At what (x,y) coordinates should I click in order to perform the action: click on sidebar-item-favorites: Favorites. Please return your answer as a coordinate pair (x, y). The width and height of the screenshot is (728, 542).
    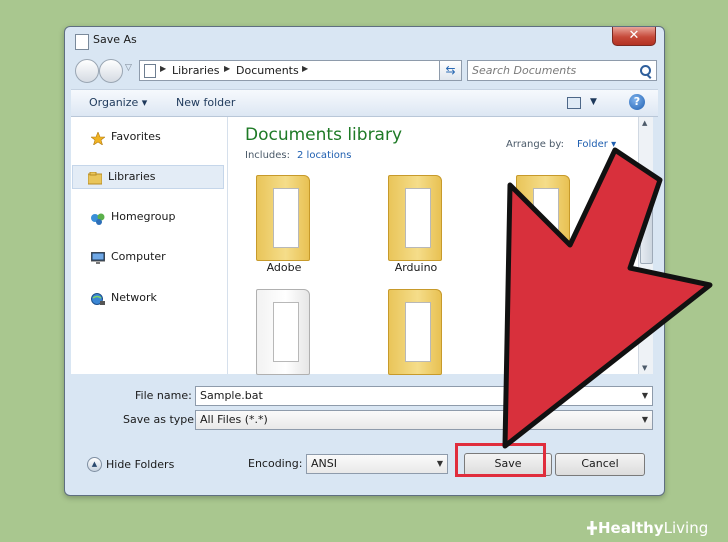
    Looking at the image, I should click on (148, 137).